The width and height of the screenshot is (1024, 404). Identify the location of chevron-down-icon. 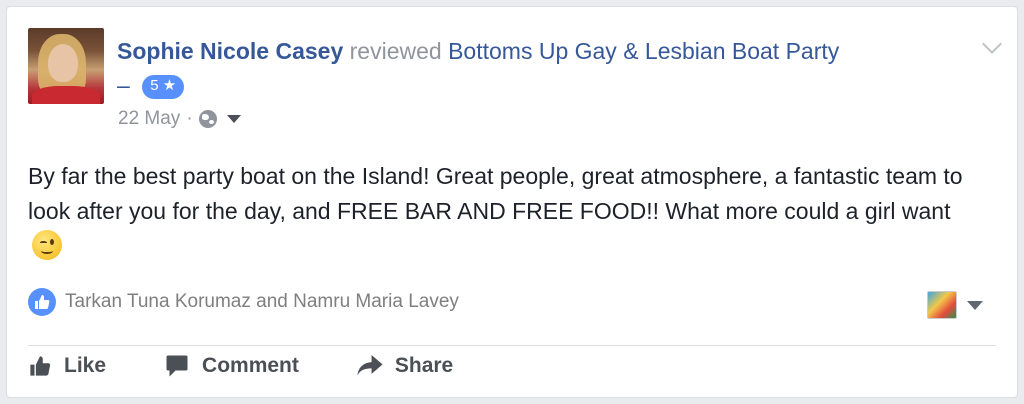
(975, 305).